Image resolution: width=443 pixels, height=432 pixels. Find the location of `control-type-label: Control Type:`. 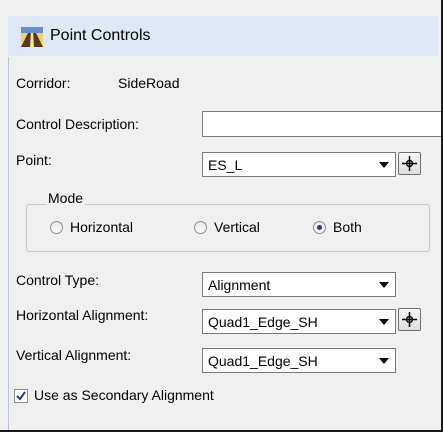

control-type-label: Control Type: is located at coordinates (58, 280).